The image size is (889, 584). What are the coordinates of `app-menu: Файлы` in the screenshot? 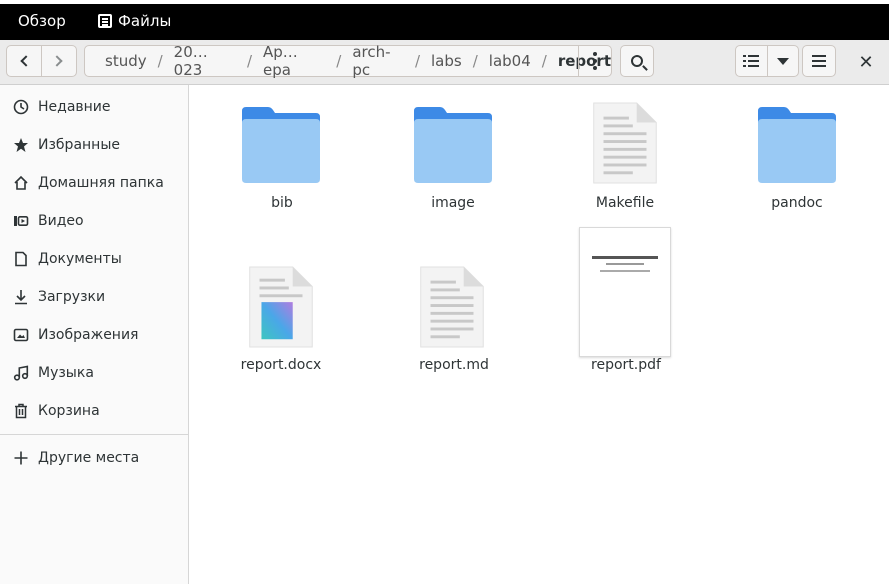 It's located at (134, 21).